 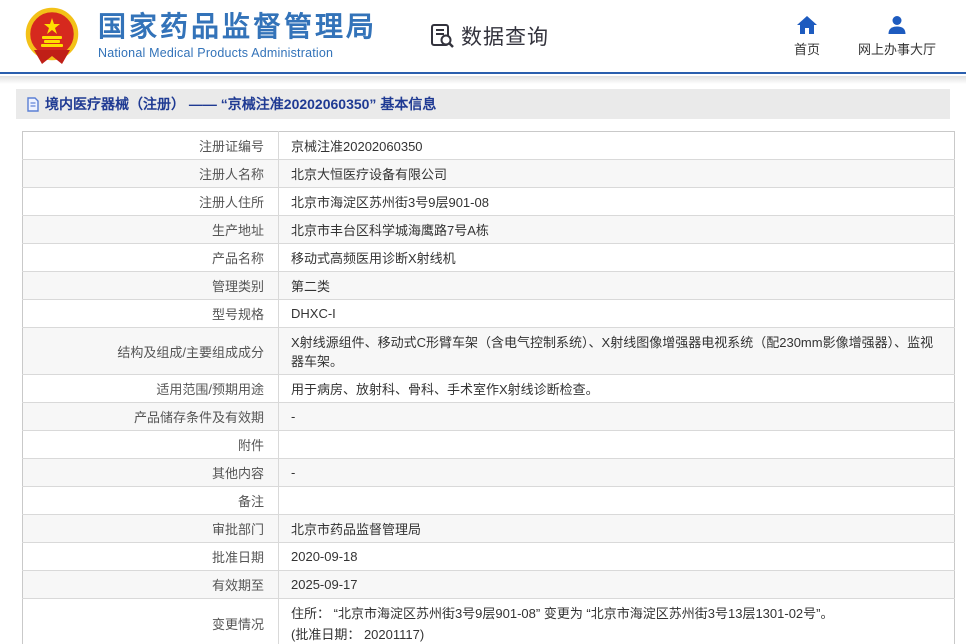 What do you see at coordinates (150, 416) in the screenshot?
I see `row-label: 产品储存条件及有效期` at bounding box center [150, 416].